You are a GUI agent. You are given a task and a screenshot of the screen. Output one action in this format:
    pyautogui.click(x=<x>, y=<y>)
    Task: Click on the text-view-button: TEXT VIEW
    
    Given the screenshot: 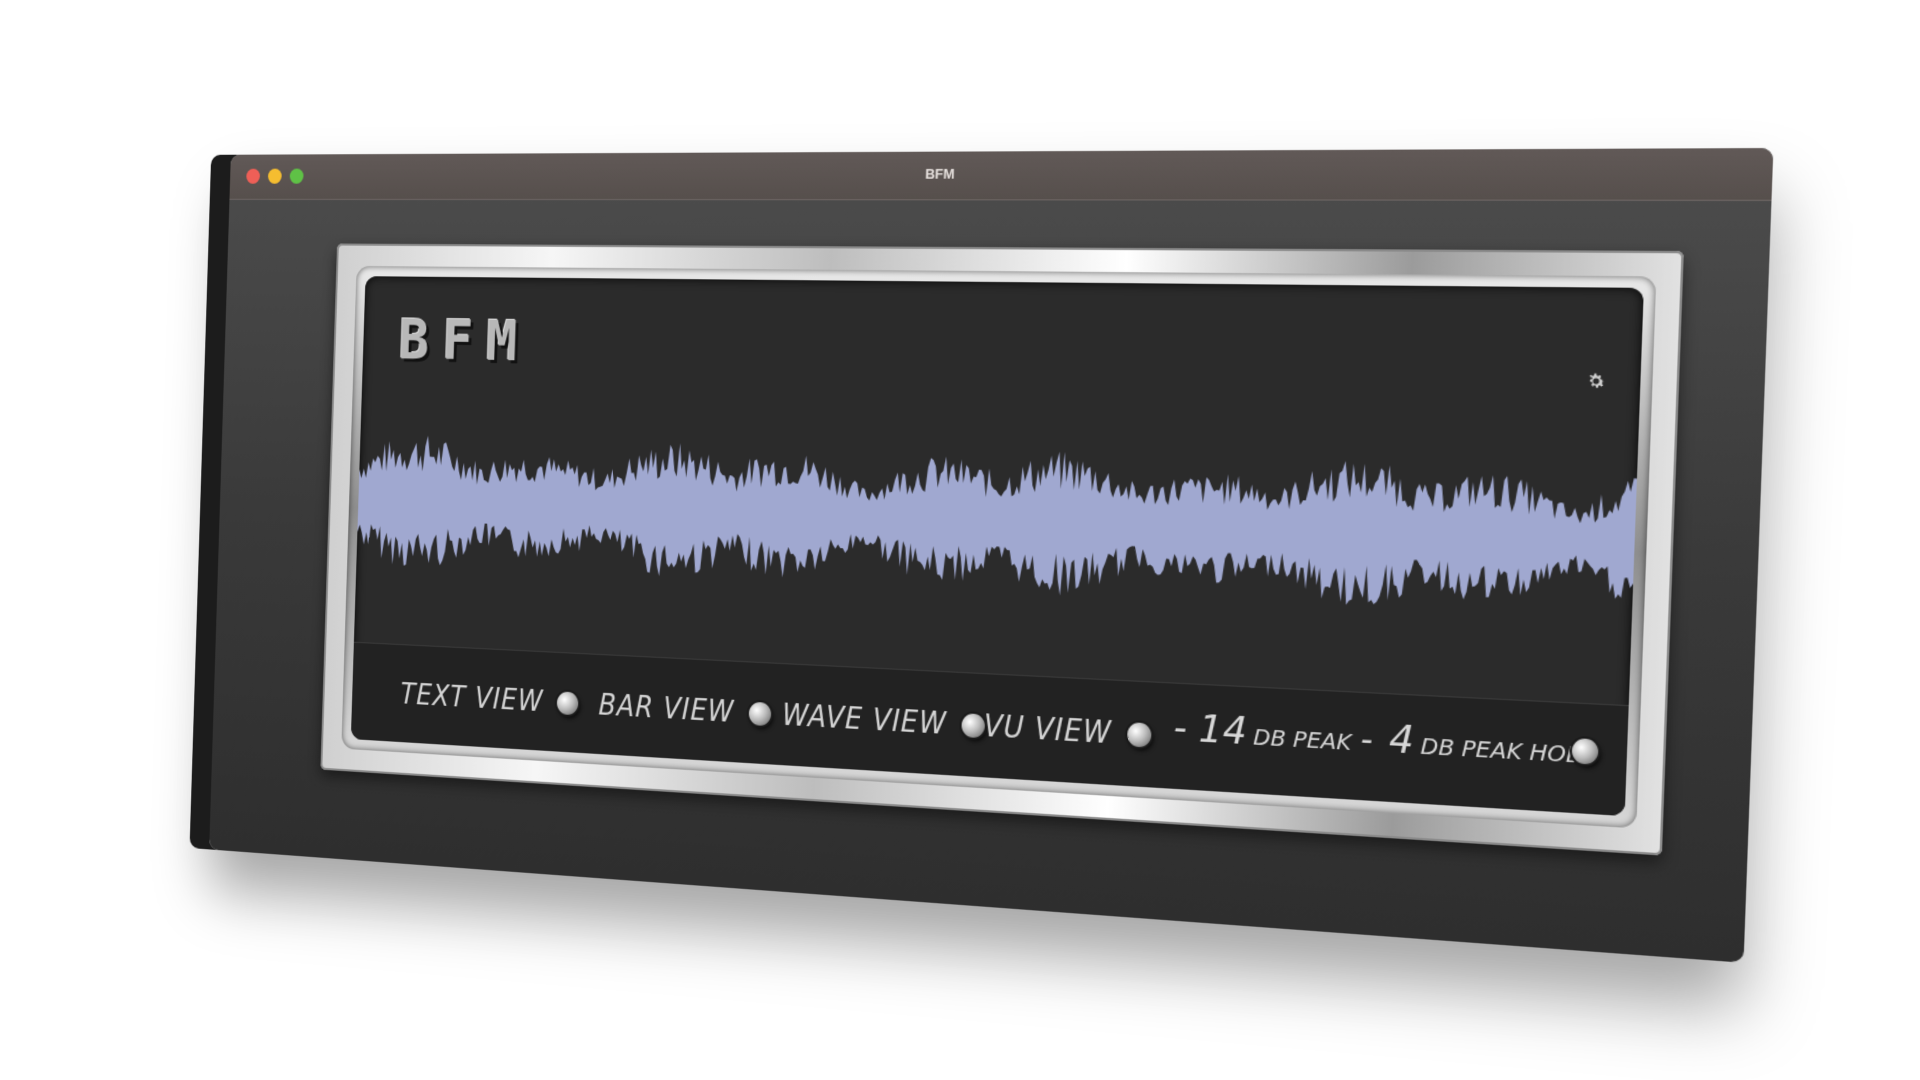 What is the action you would take?
    pyautogui.click(x=489, y=699)
    